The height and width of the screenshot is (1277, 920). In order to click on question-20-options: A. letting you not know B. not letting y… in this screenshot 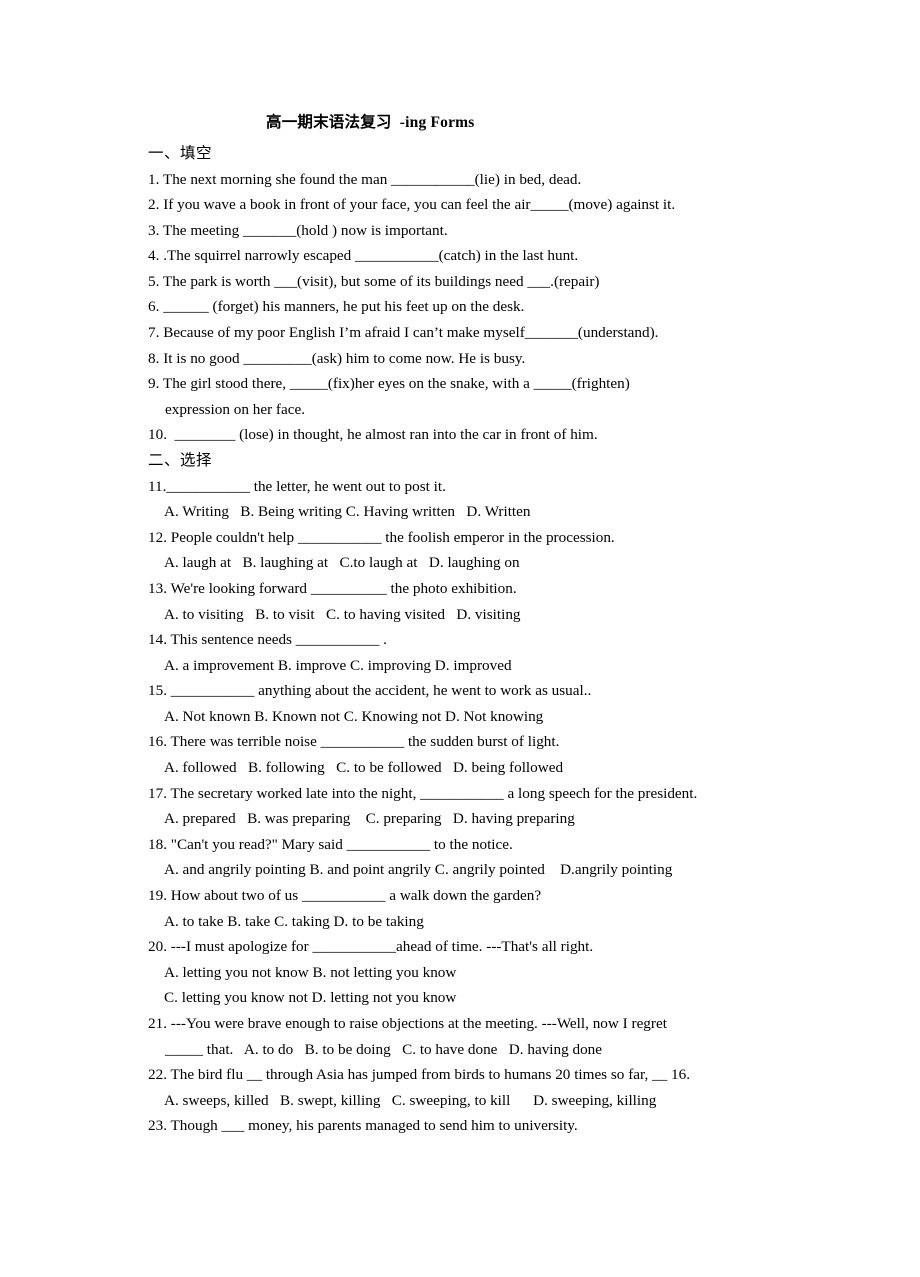, I will do `click(310, 972)`.